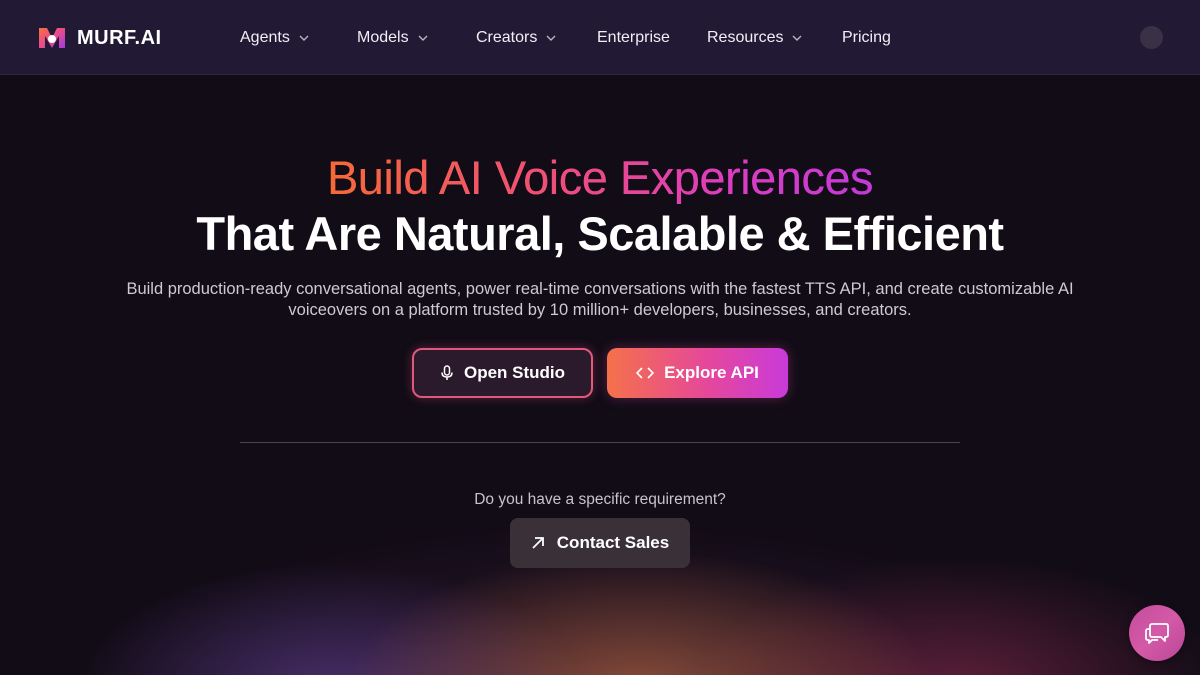 The image size is (1200, 675). I want to click on nav-item-agents: Agents, so click(274, 38).